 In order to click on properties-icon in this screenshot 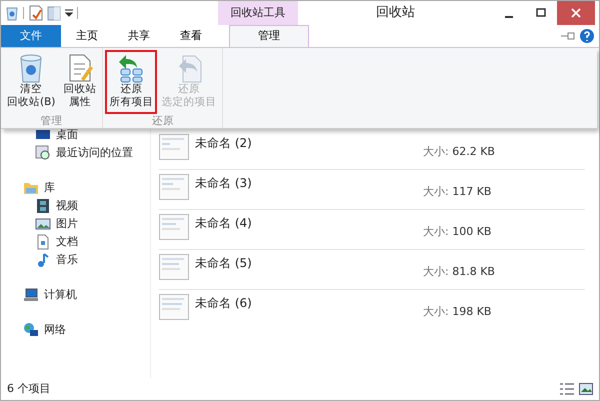, I will do `click(36, 13)`.